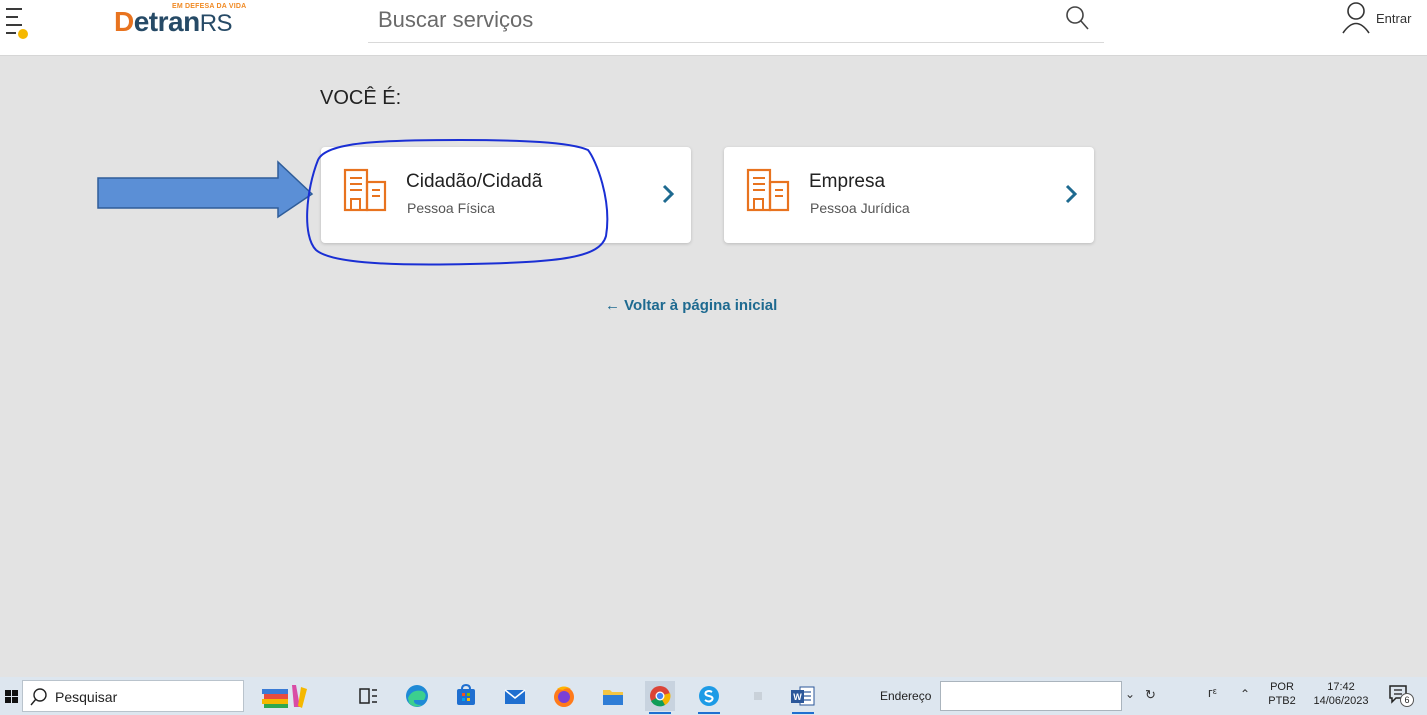  Describe the element at coordinates (1407, 700) in the screenshot. I see `notification-count-badge: 6` at that location.